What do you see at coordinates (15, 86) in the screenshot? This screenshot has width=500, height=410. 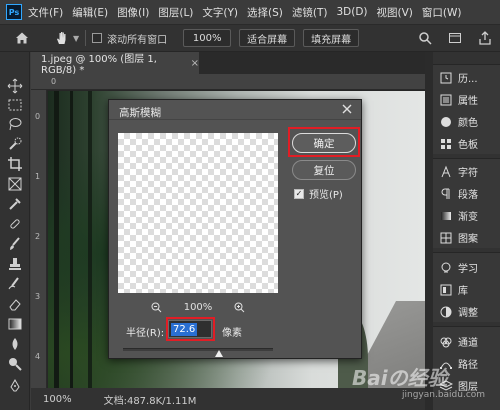 I see `move-tool-icon` at bounding box center [15, 86].